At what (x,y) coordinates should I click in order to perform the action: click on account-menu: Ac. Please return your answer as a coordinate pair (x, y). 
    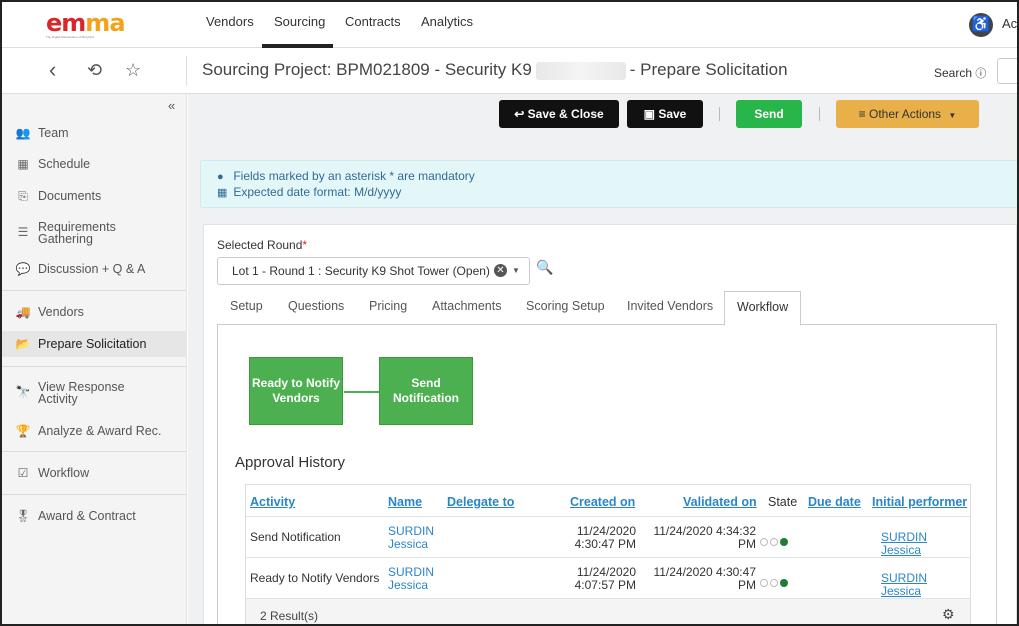
    Looking at the image, I should click on (1009, 23).